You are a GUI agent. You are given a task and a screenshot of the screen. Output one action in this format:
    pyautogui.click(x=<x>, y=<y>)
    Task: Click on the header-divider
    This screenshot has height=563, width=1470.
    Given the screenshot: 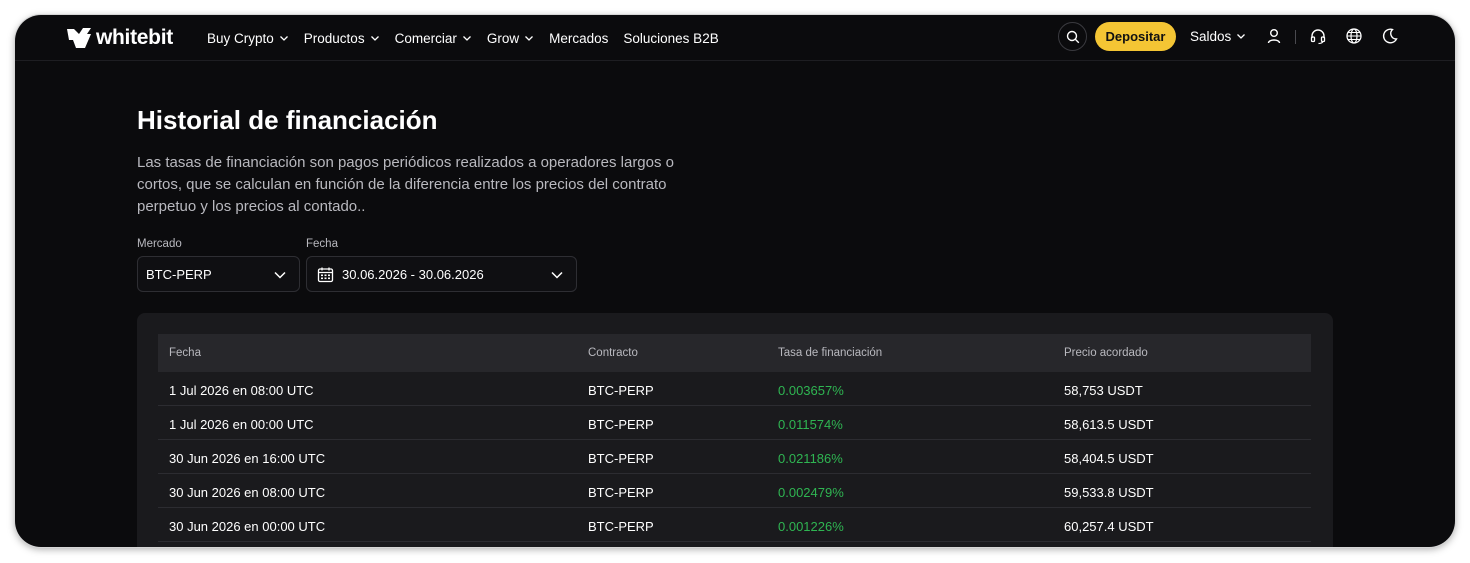 What is the action you would take?
    pyautogui.click(x=1295, y=37)
    